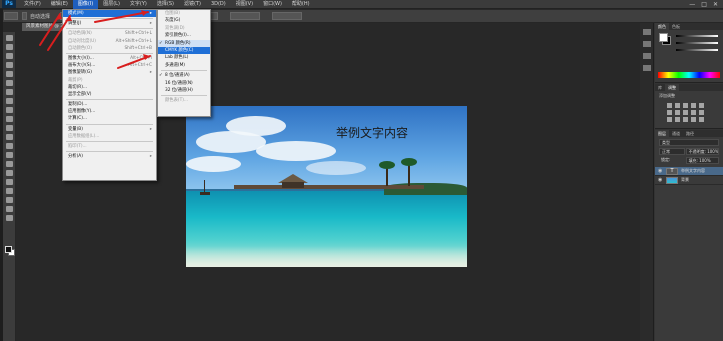  I want to click on menu-item-reveal-all: 显示全部(V), so click(109, 94).